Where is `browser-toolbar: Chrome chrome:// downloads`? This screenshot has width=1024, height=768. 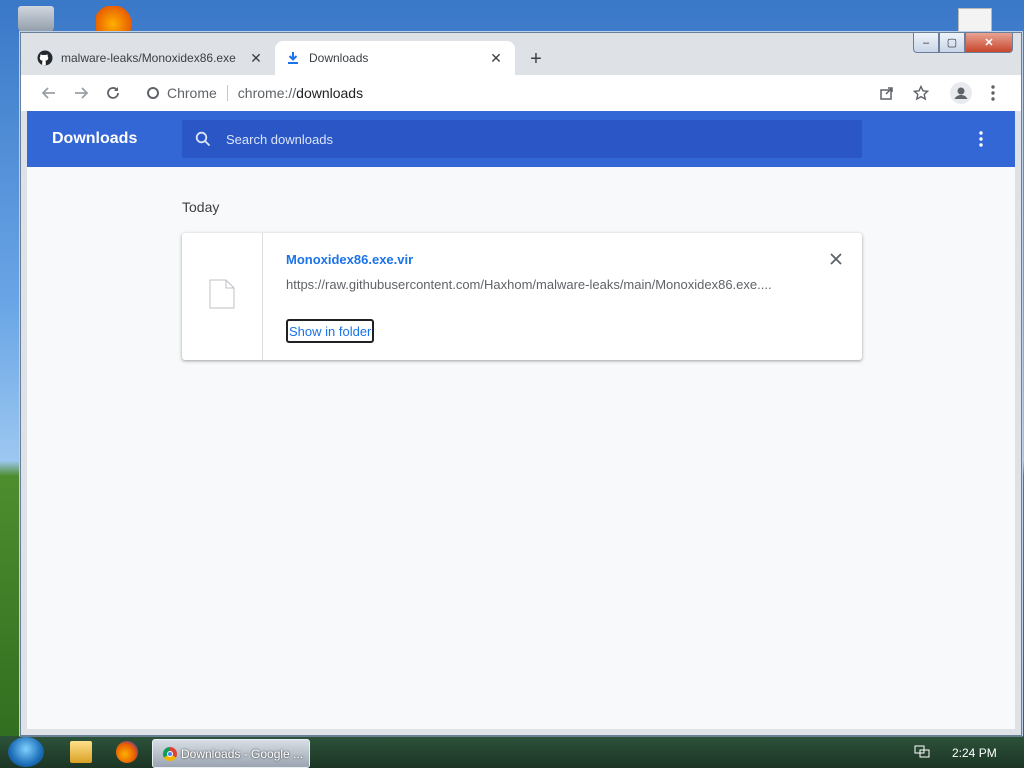 browser-toolbar: Chrome chrome:// downloads is located at coordinates (521, 93).